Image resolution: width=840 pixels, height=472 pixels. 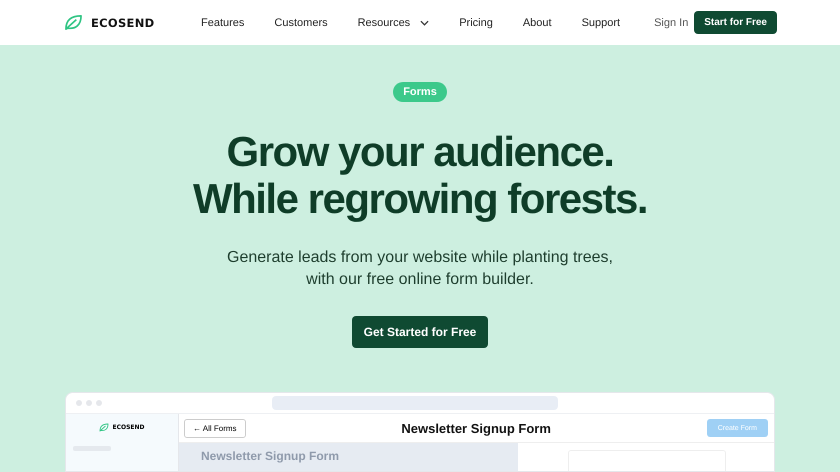 What do you see at coordinates (425, 23) in the screenshot?
I see `chevron-down-icon` at bounding box center [425, 23].